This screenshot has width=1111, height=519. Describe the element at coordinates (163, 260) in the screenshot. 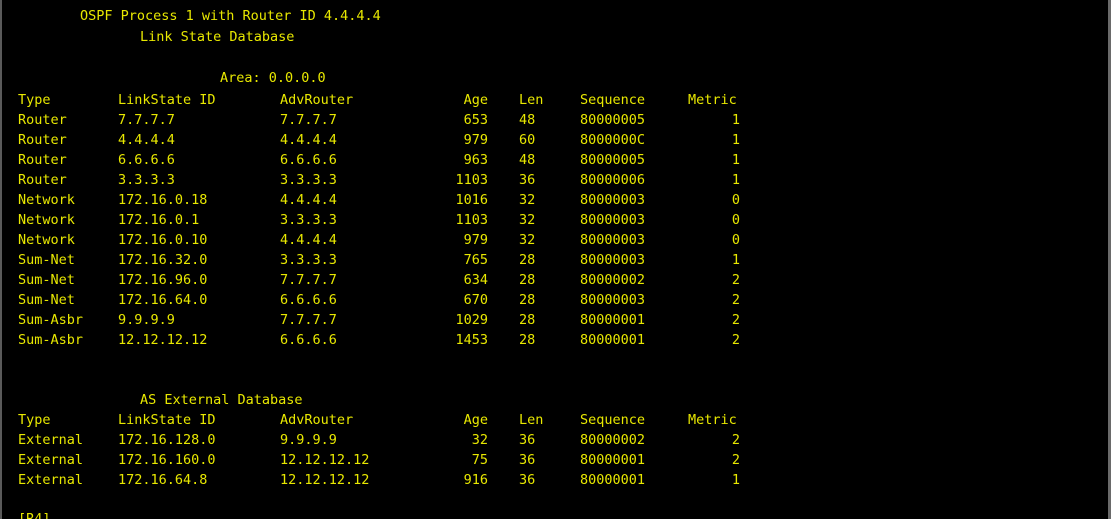

I see `cell-linkstate-id: 172.16.32.0` at that location.